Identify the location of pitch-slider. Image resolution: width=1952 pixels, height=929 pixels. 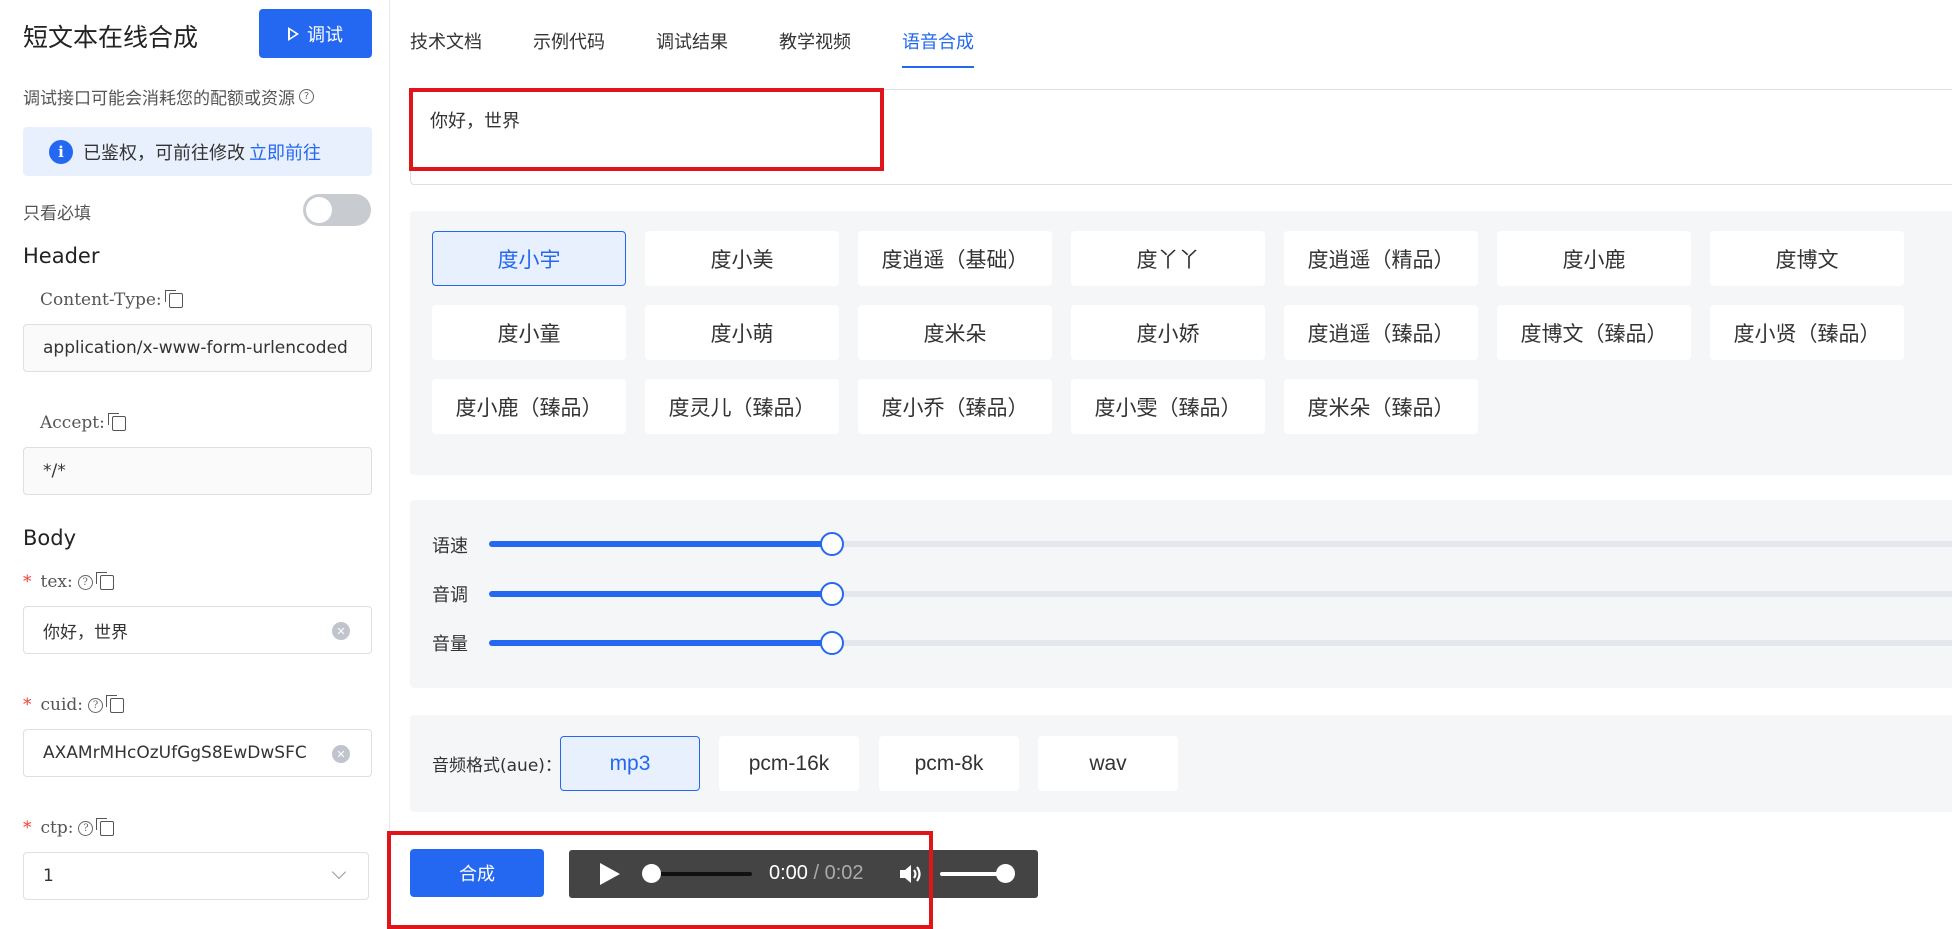
(1220, 594).